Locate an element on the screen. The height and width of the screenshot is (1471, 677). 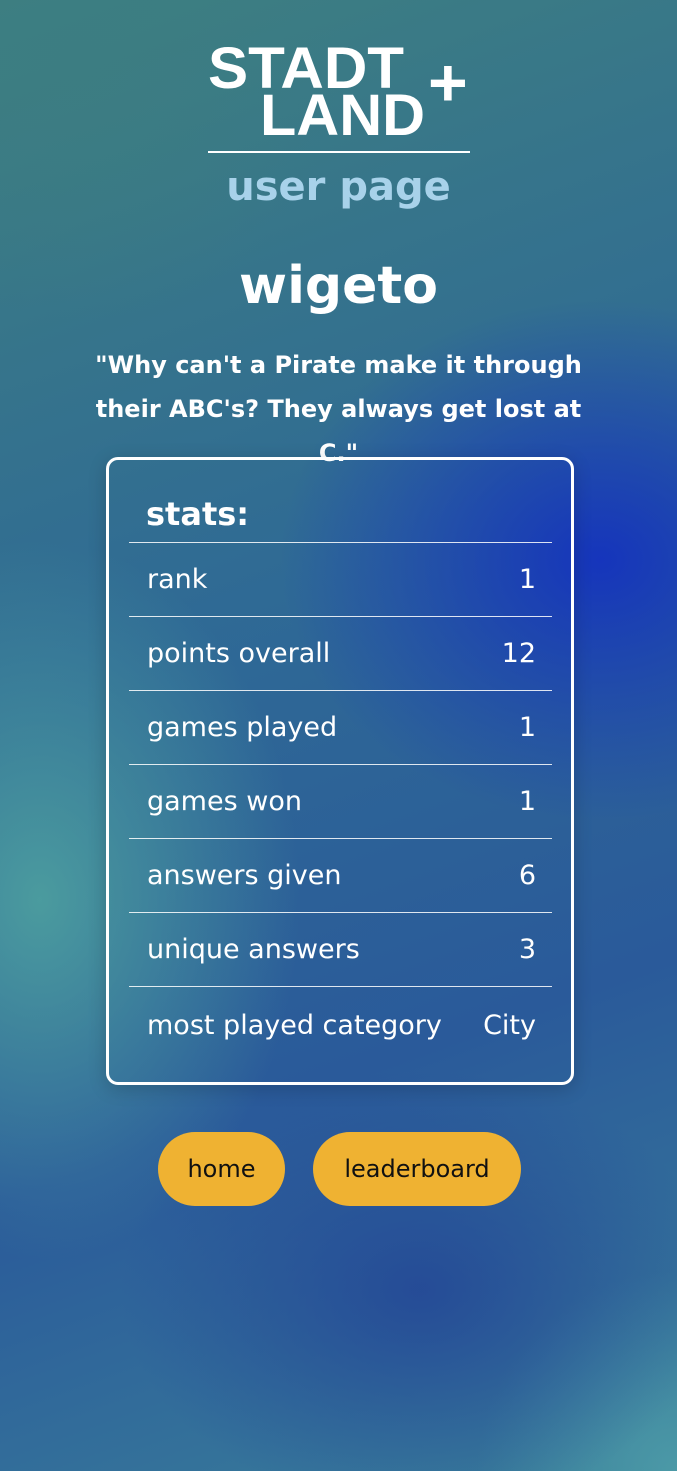
stat-label: rank is located at coordinates (177, 579).